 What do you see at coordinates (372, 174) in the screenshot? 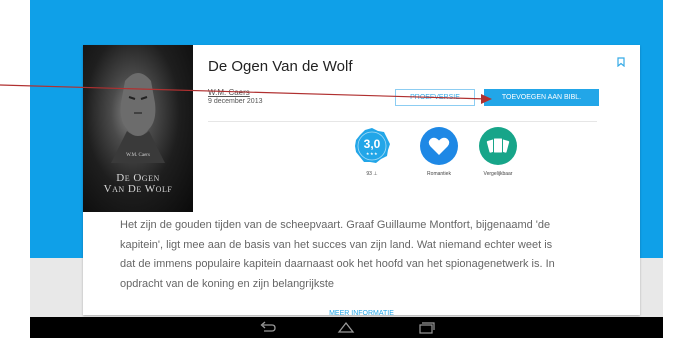
I see `rating-count: 93 ⊥` at bounding box center [372, 174].